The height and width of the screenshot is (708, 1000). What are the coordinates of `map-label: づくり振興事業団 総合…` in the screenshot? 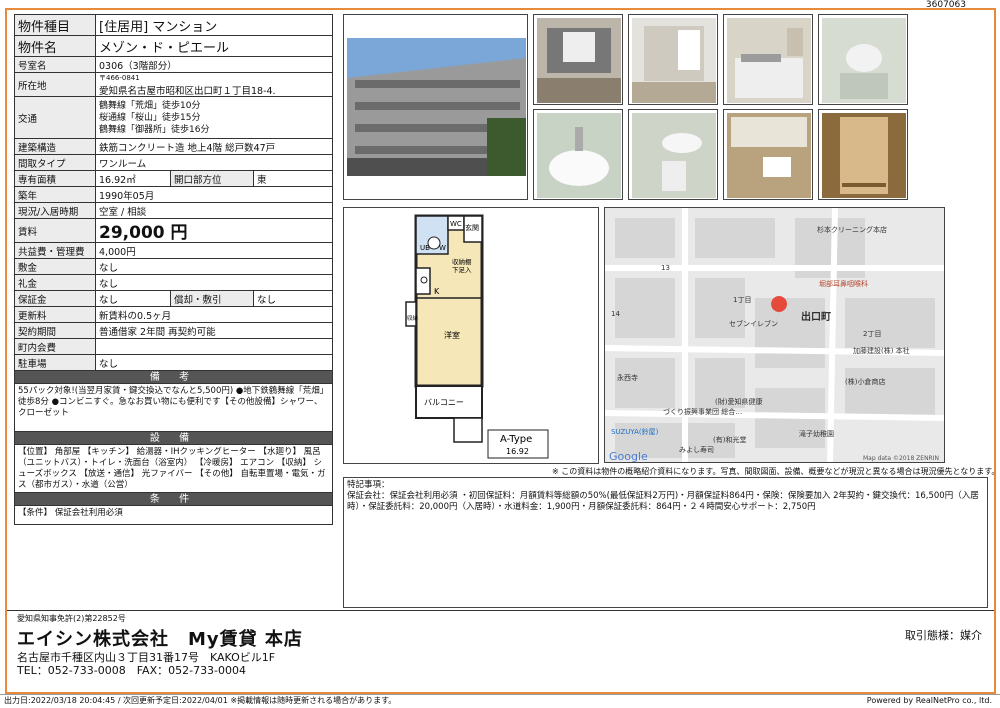 It's located at (702, 411).